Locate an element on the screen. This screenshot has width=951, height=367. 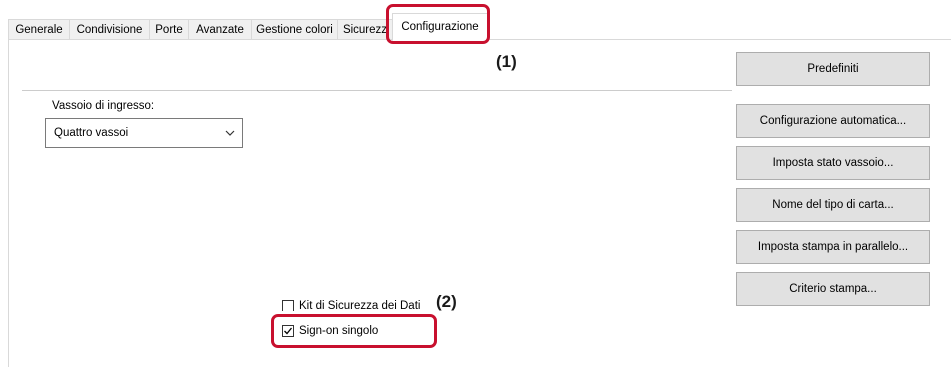
highlight-configurazione-tab is located at coordinates (438, 24).